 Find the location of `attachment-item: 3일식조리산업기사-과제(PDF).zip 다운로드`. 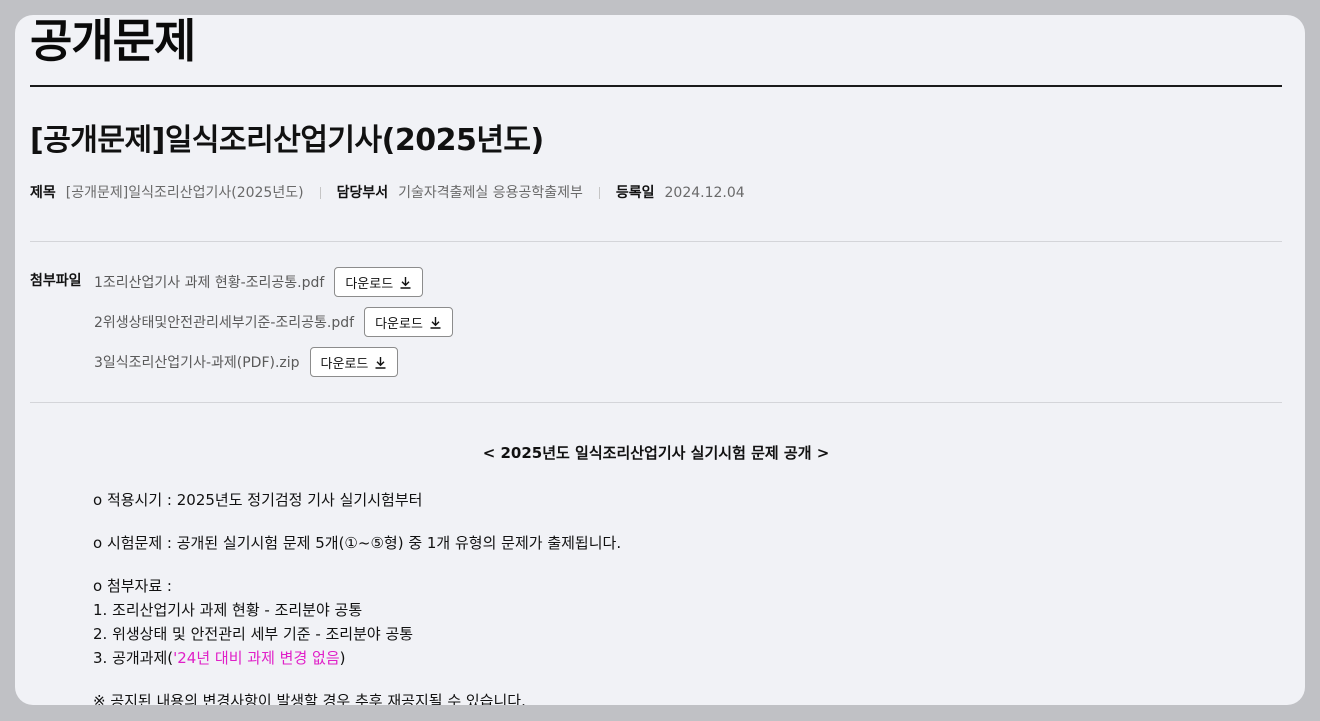

attachment-item: 3일식조리산업기사-과제(PDF).zip 다운로드 is located at coordinates (273, 362).